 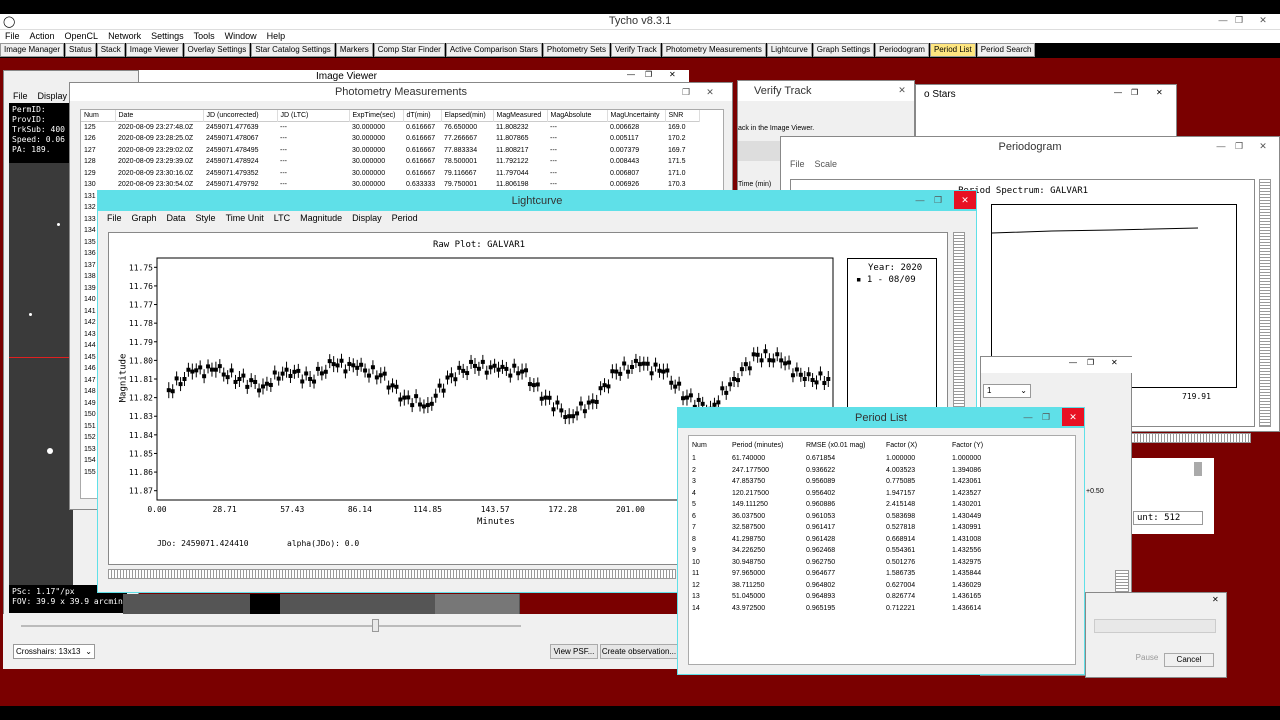 What do you see at coordinates (493, 50) in the screenshot?
I see `tab-active-comparison-stars: Active Comparison Stars` at bounding box center [493, 50].